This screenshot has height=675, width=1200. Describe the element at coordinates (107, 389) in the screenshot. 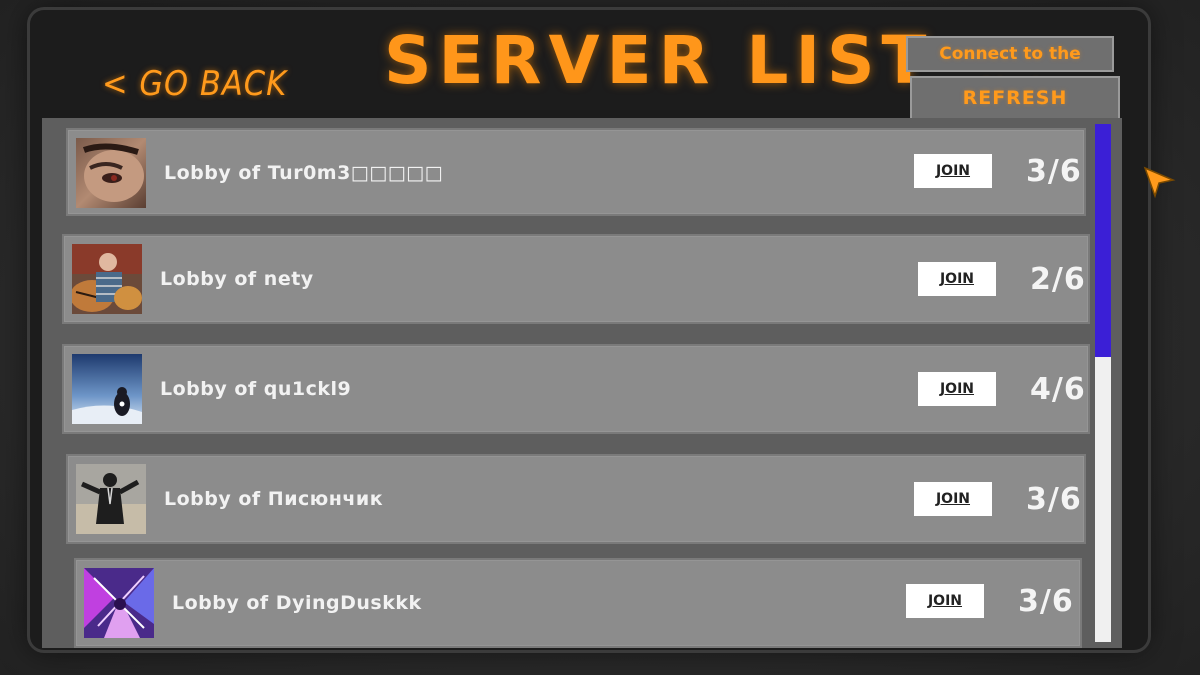

I see `blue-sky-figure-avatar-icon` at that location.